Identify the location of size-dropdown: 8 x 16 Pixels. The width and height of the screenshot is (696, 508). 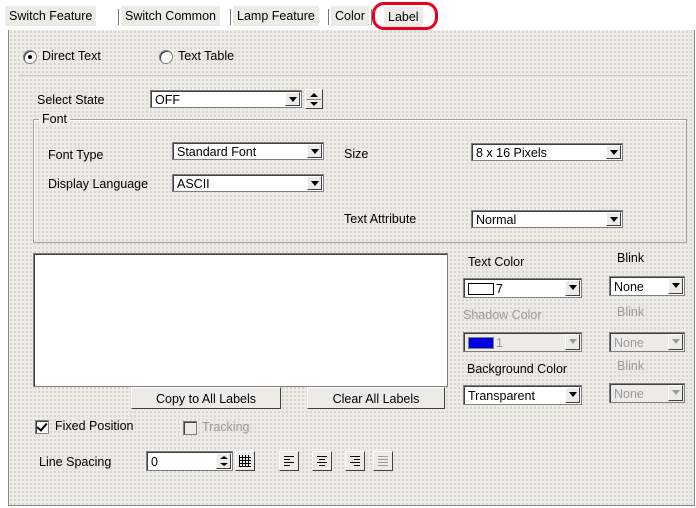
(547, 152).